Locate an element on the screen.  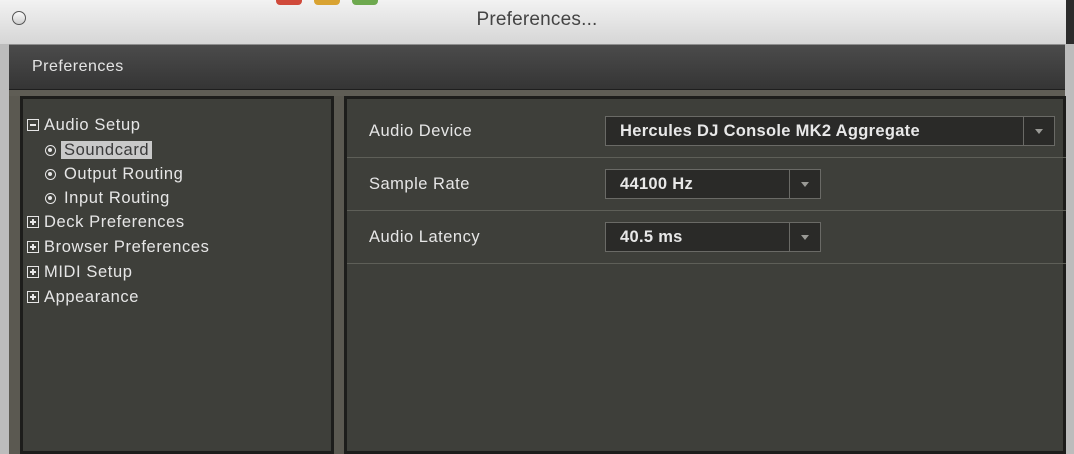
audio-latency-select: 40.5 ms is located at coordinates (713, 237).